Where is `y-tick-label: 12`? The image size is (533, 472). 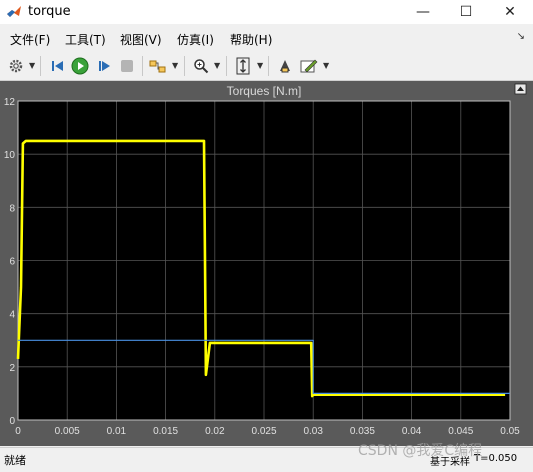
y-tick-label: 12 is located at coordinates (10, 102).